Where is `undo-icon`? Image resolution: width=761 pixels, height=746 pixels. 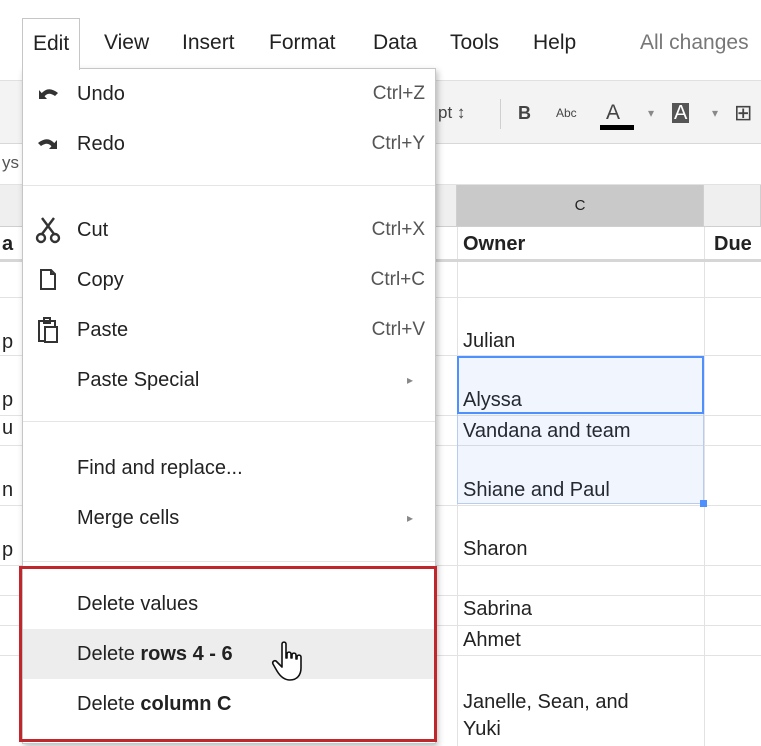
undo-icon is located at coordinates (48, 94).